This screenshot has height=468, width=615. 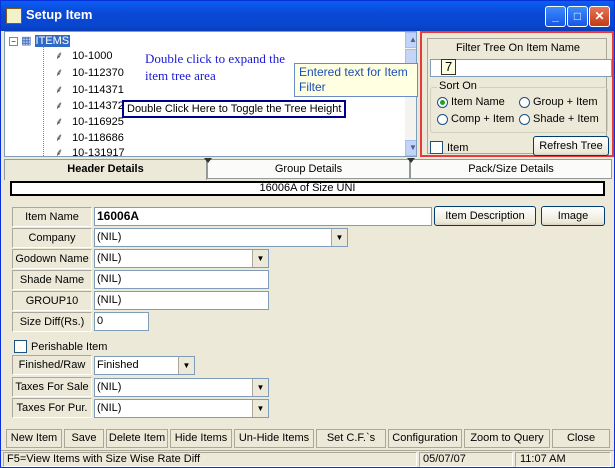 What do you see at coordinates (518, 48) in the screenshot?
I see `filter-title: Filter Tree On Item Name` at bounding box center [518, 48].